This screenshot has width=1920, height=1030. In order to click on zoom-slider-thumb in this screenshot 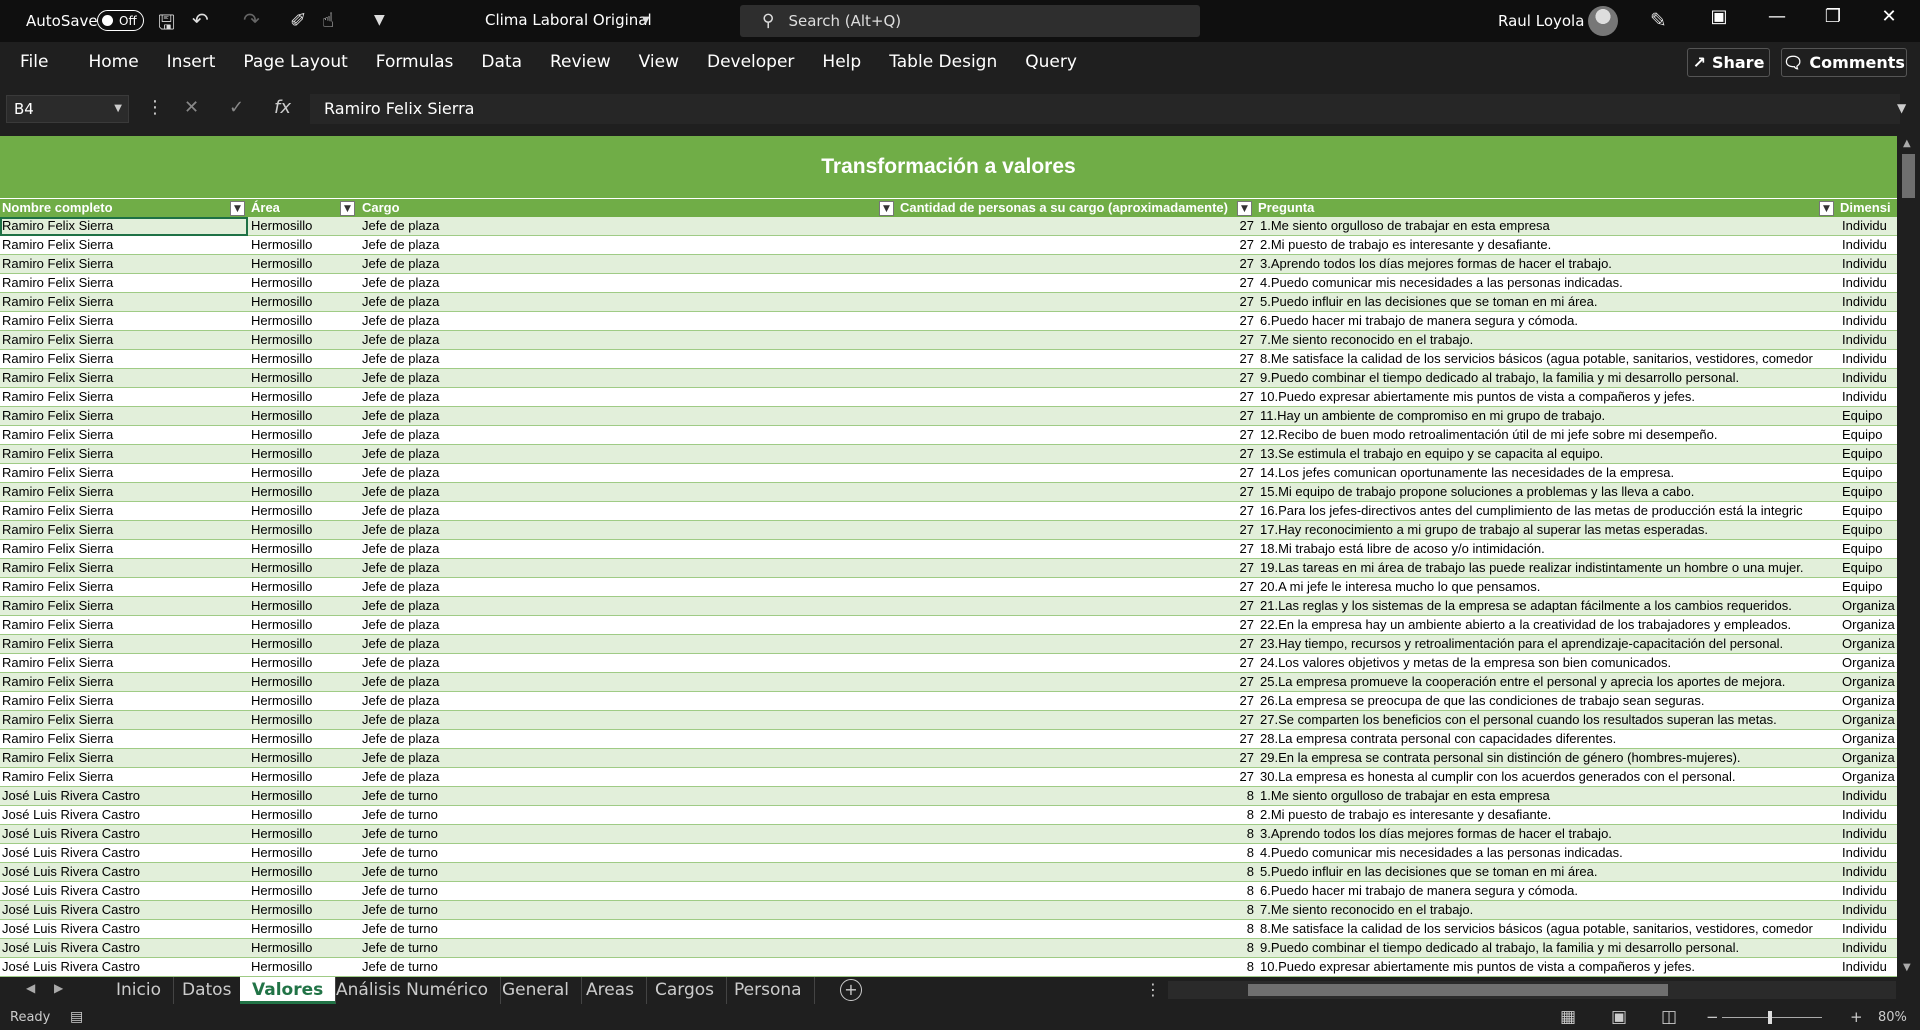, I will do `click(1770, 1017)`.